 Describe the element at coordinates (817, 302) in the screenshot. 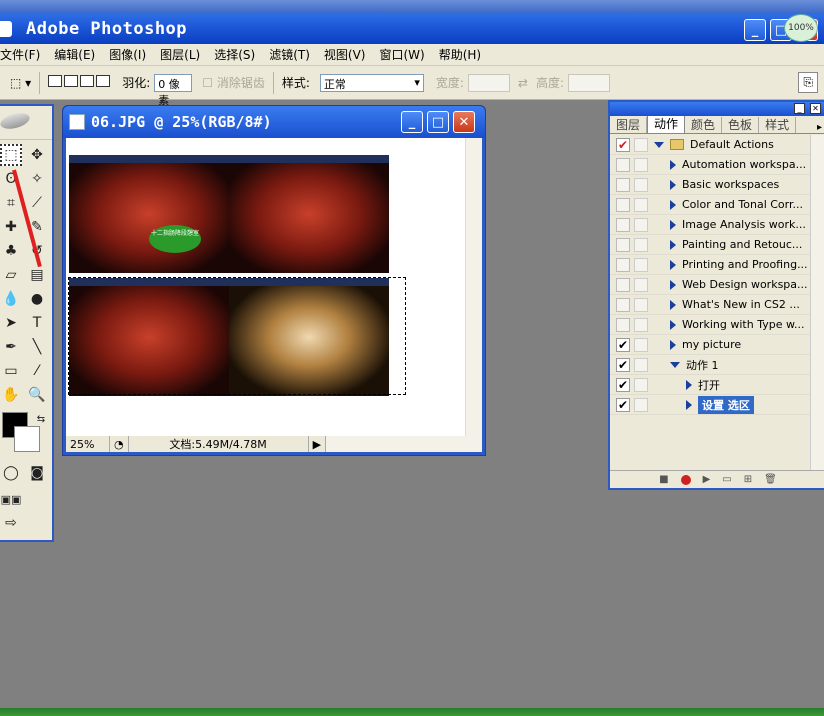

I see `panel-scrollbar` at that location.